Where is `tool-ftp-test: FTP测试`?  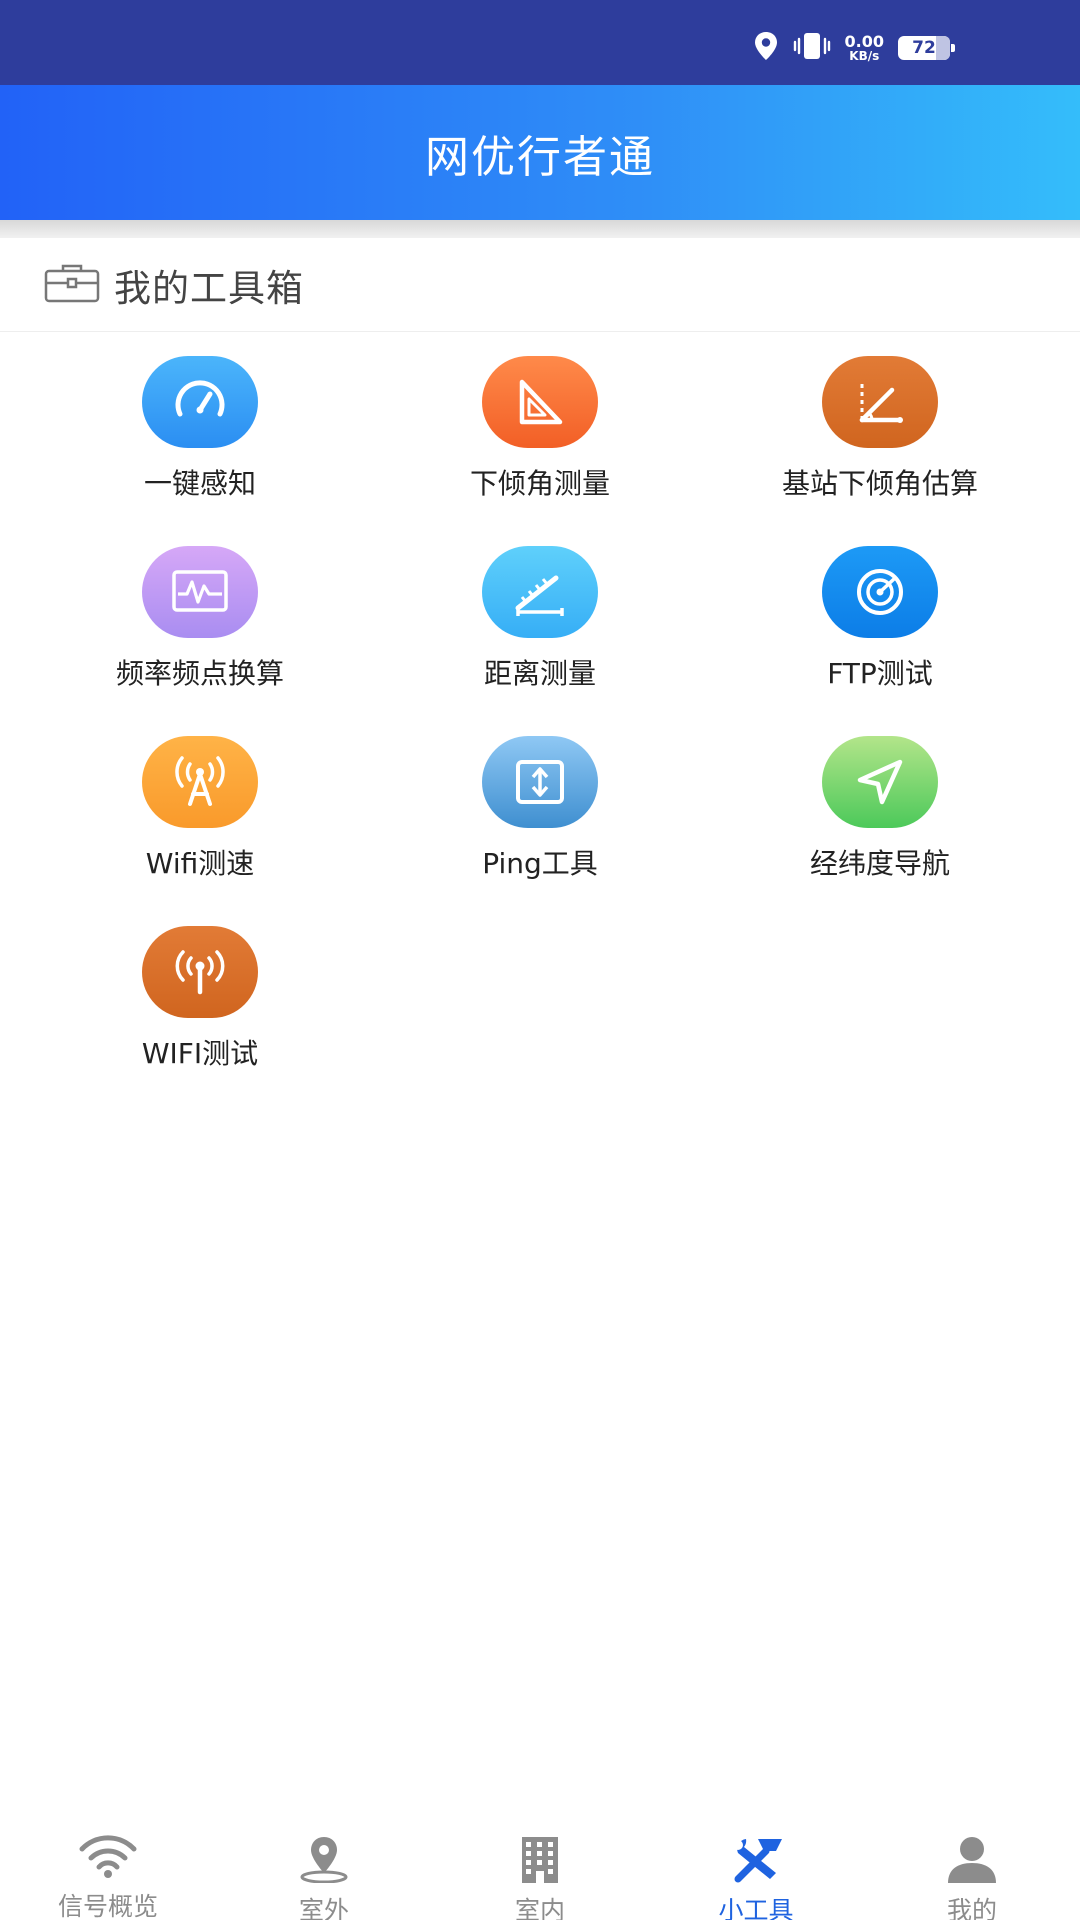 tool-ftp-test: FTP测试 is located at coordinates (880, 621).